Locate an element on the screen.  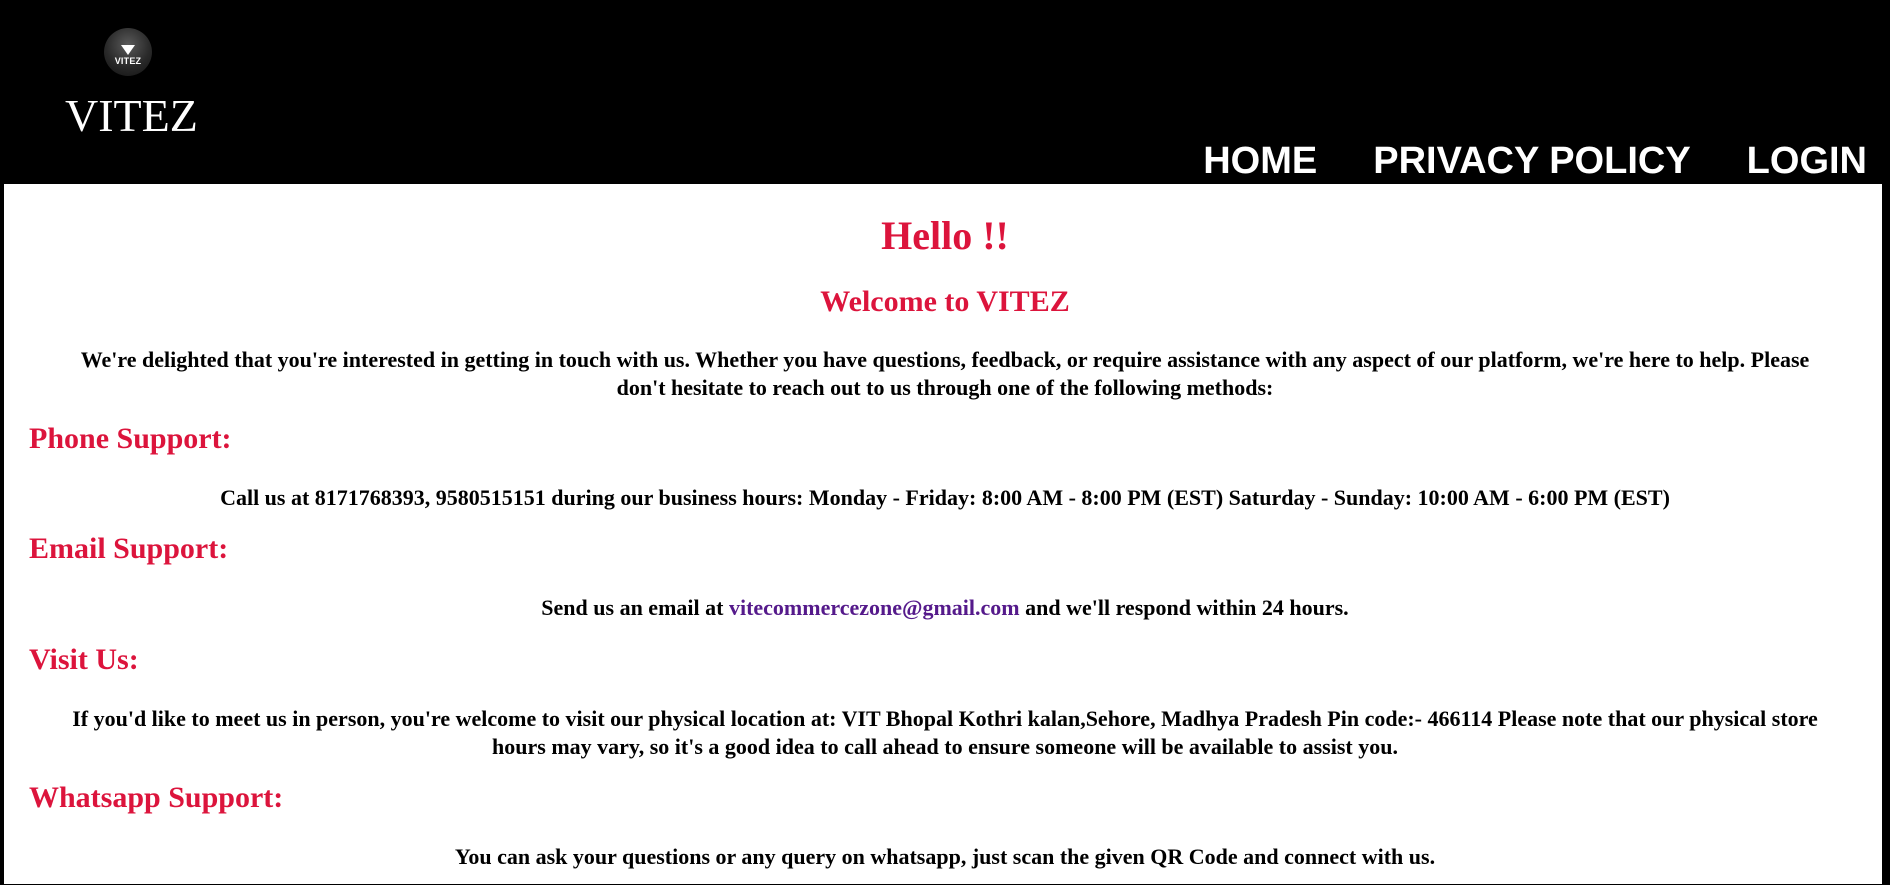
nav-privacy-policy-link: PRIVACY POLICY is located at coordinates (1531, 161).